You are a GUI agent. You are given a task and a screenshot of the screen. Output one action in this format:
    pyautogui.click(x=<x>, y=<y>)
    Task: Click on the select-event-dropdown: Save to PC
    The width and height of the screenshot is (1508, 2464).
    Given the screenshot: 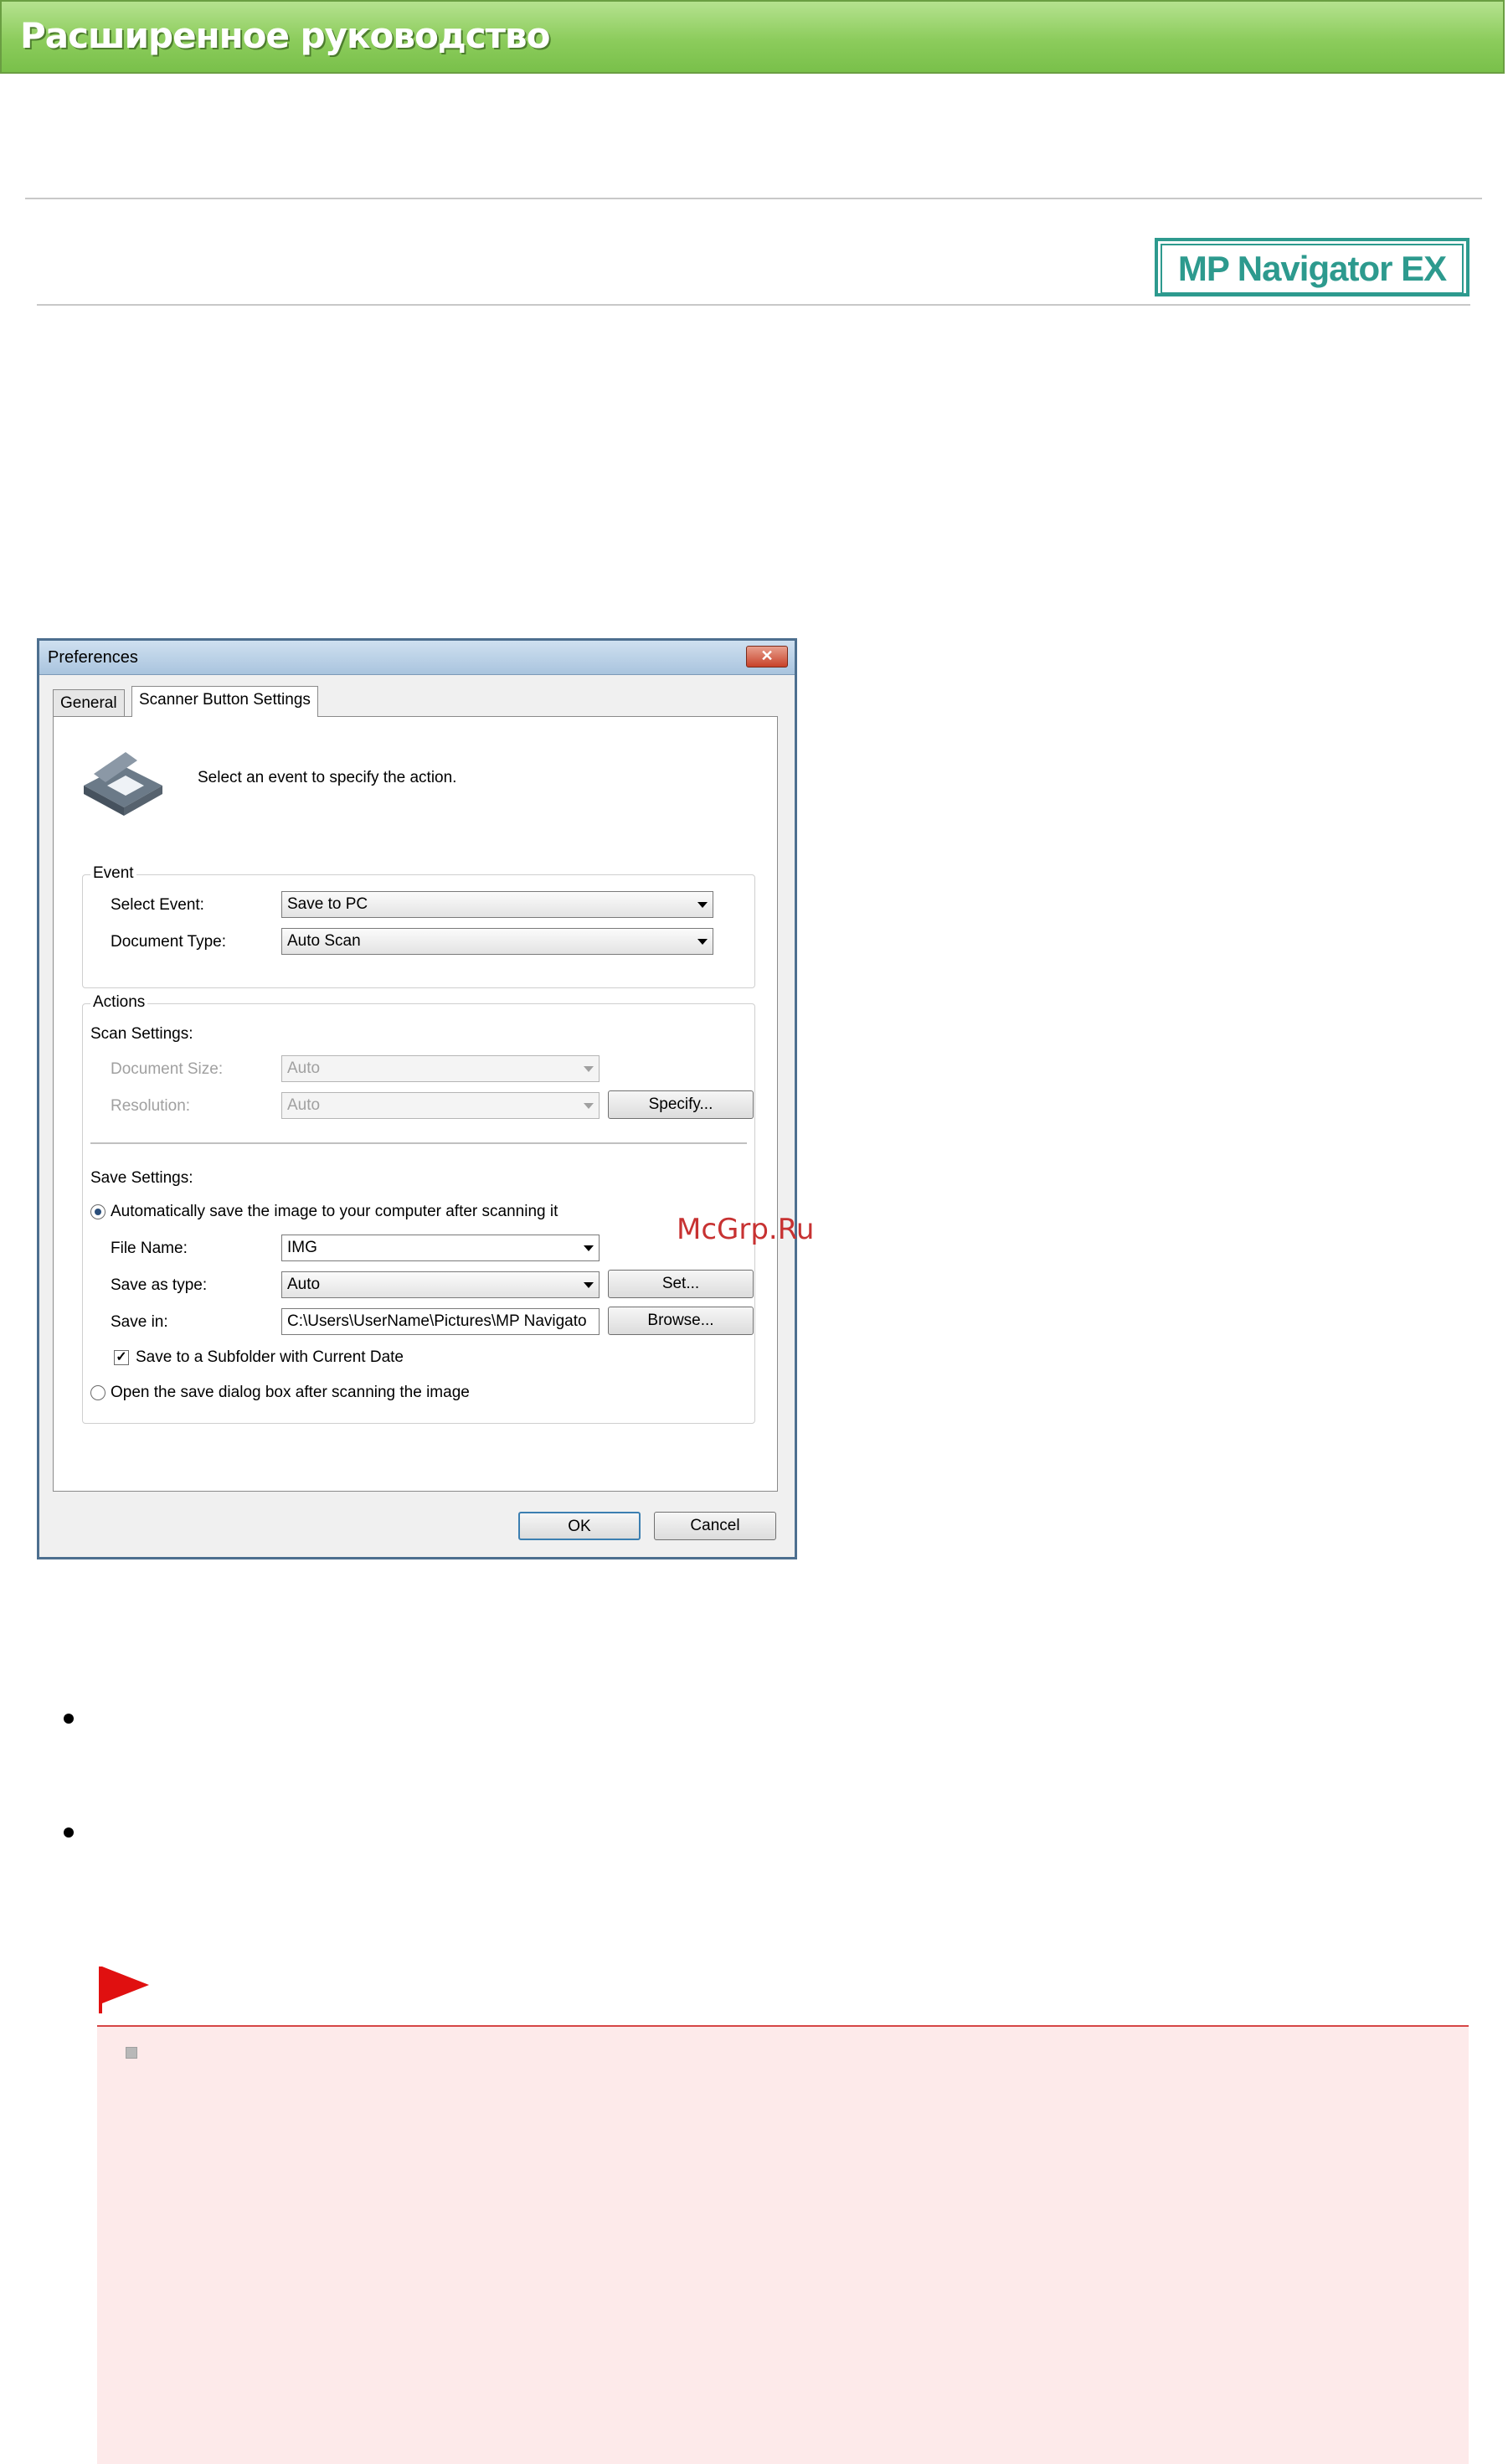 What is the action you would take?
    pyautogui.click(x=497, y=905)
    